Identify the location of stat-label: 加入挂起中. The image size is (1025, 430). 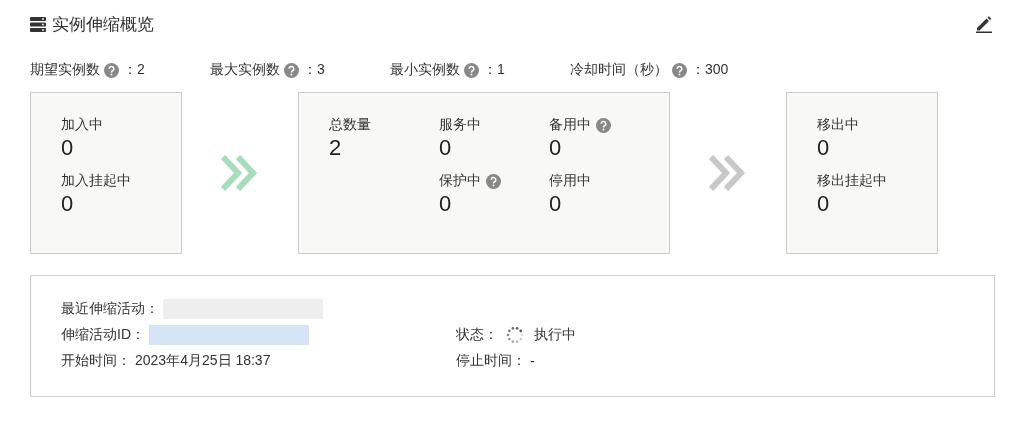
(96, 181).